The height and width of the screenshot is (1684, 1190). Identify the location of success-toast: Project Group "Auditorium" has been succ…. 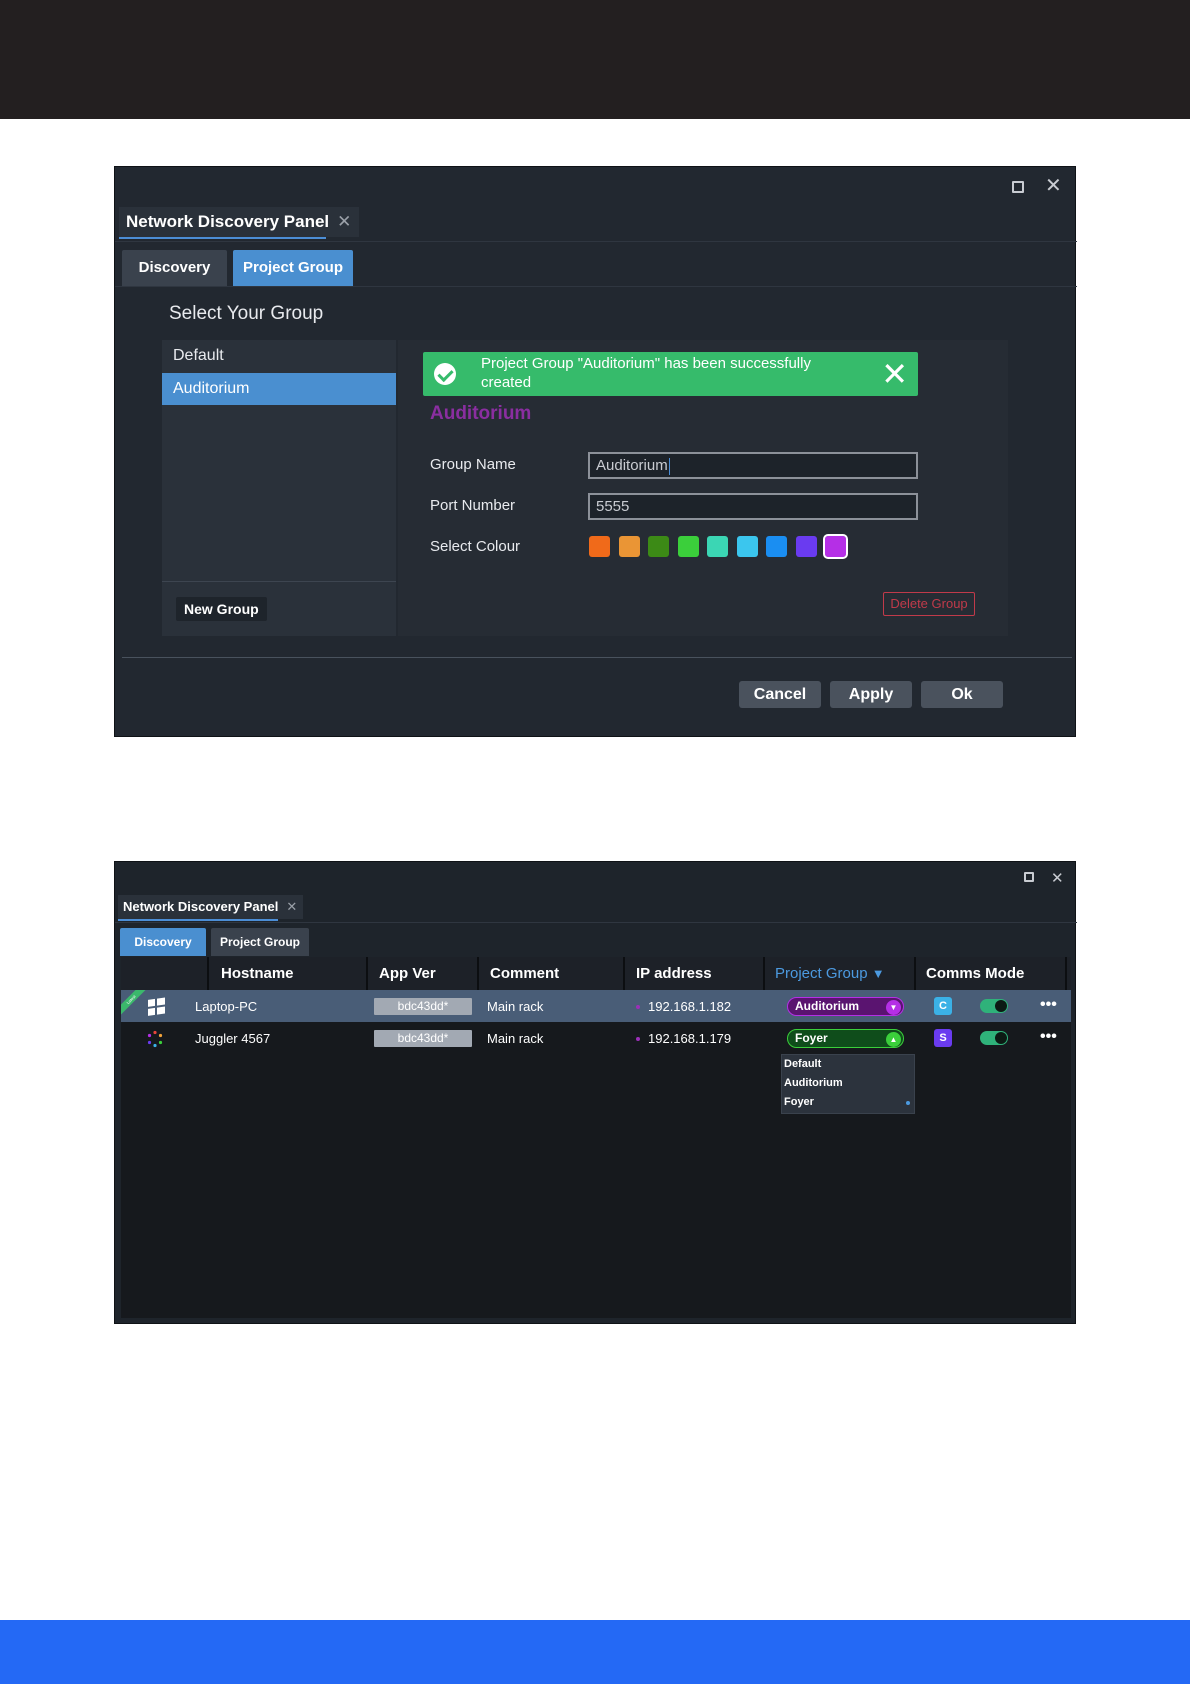
(670, 374).